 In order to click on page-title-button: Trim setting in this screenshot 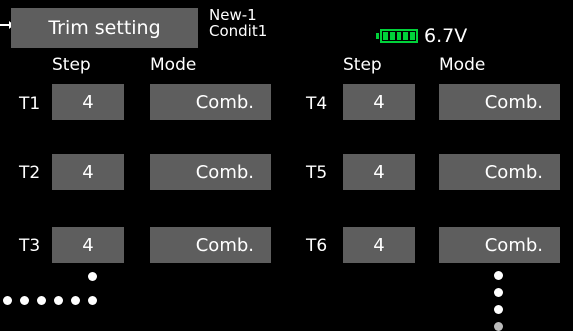, I will do `click(104, 28)`.